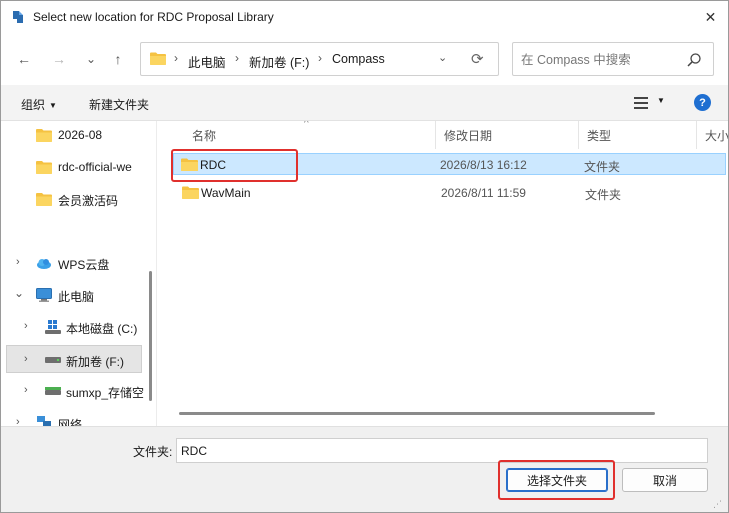 The image size is (729, 513). I want to click on column-header-size: 大小, so click(712, 135).